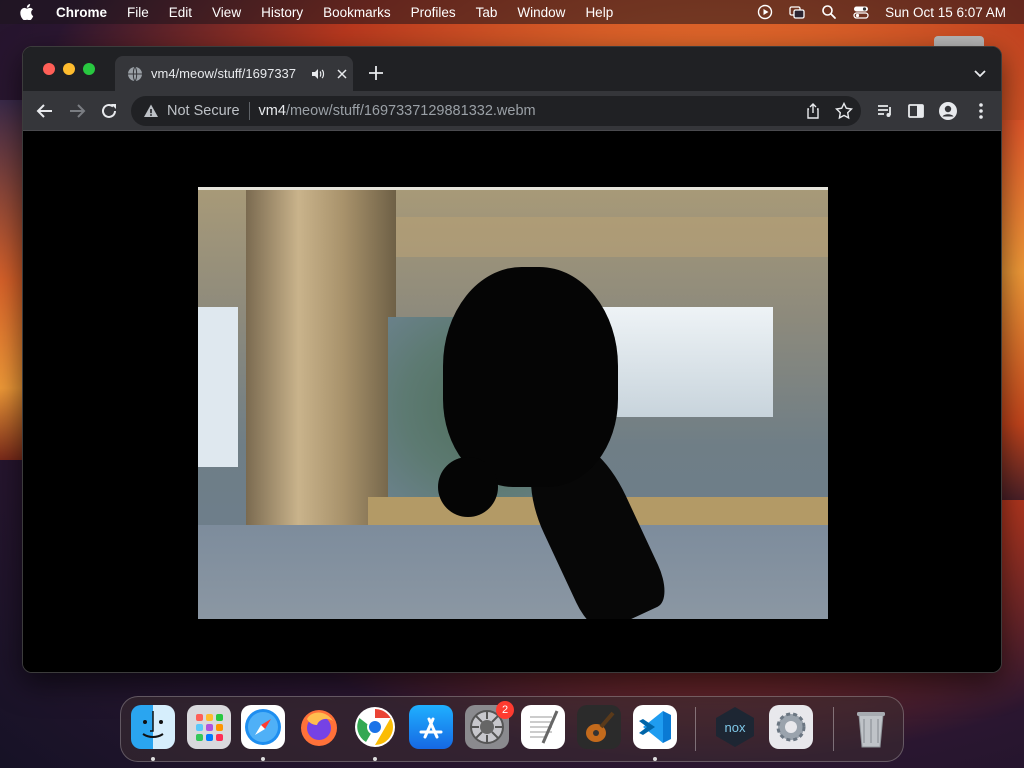  What do you see at coordinates (765, 12) in the screenshot?
I see `now-playing-icon` at bounding box center [765, 12].